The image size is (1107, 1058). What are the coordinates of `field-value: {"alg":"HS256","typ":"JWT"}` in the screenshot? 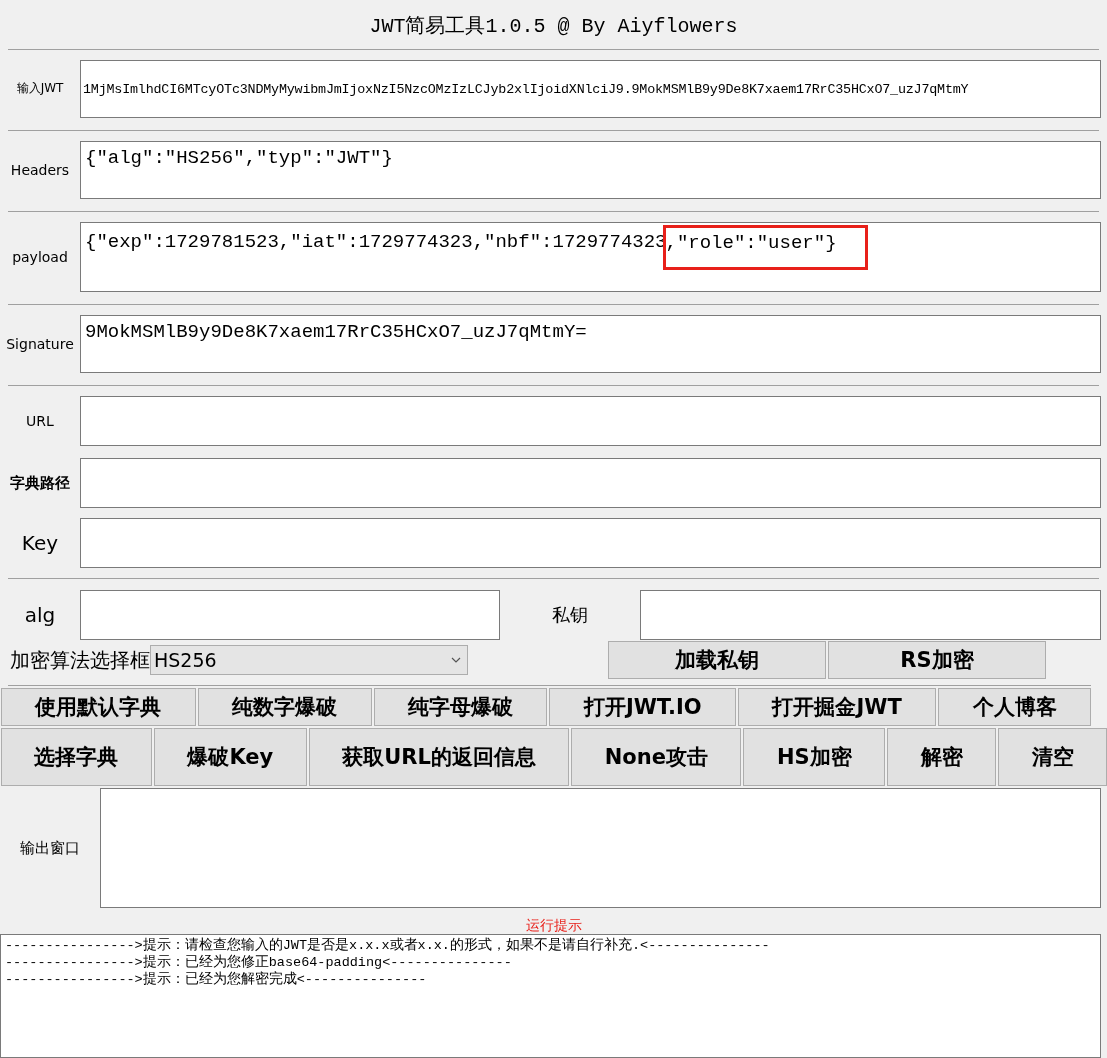 It's located at (239, 158).